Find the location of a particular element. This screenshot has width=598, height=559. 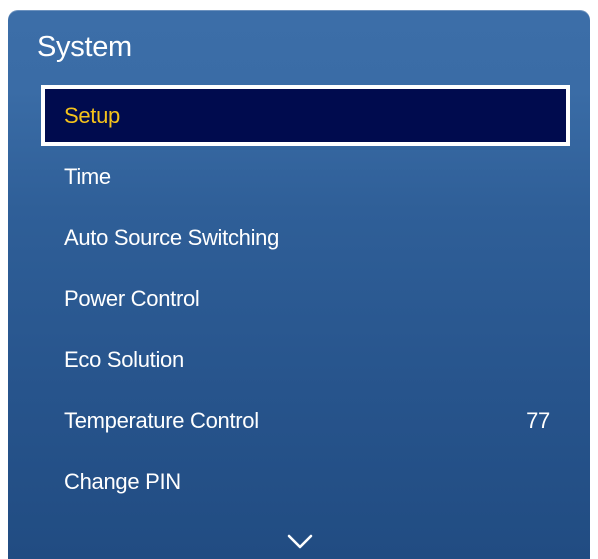

menu-item-temperature-control: Temperature Control 77 is located at coordinates (299, 420).